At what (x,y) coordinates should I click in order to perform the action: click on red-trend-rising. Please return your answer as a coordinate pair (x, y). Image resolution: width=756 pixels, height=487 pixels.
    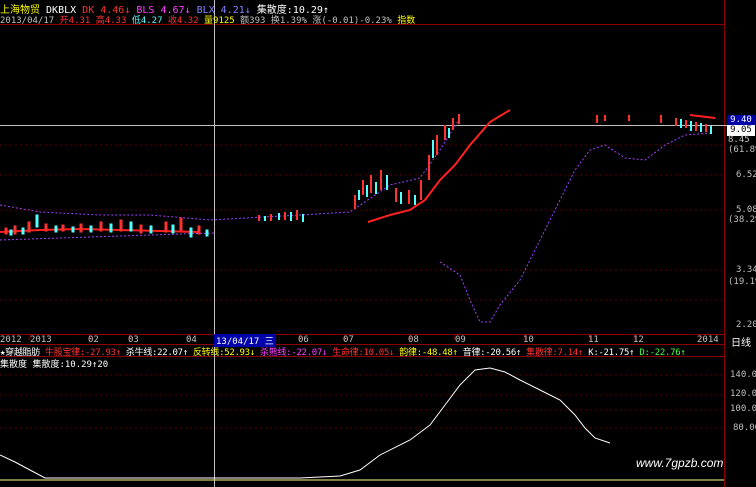
    Looking at the image, I should click on (439, 166).